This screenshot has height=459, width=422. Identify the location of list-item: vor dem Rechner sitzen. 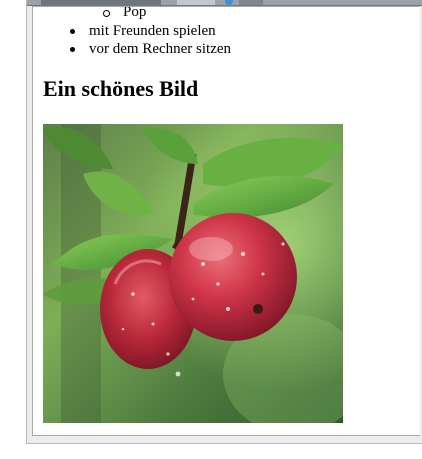
(147, 49).